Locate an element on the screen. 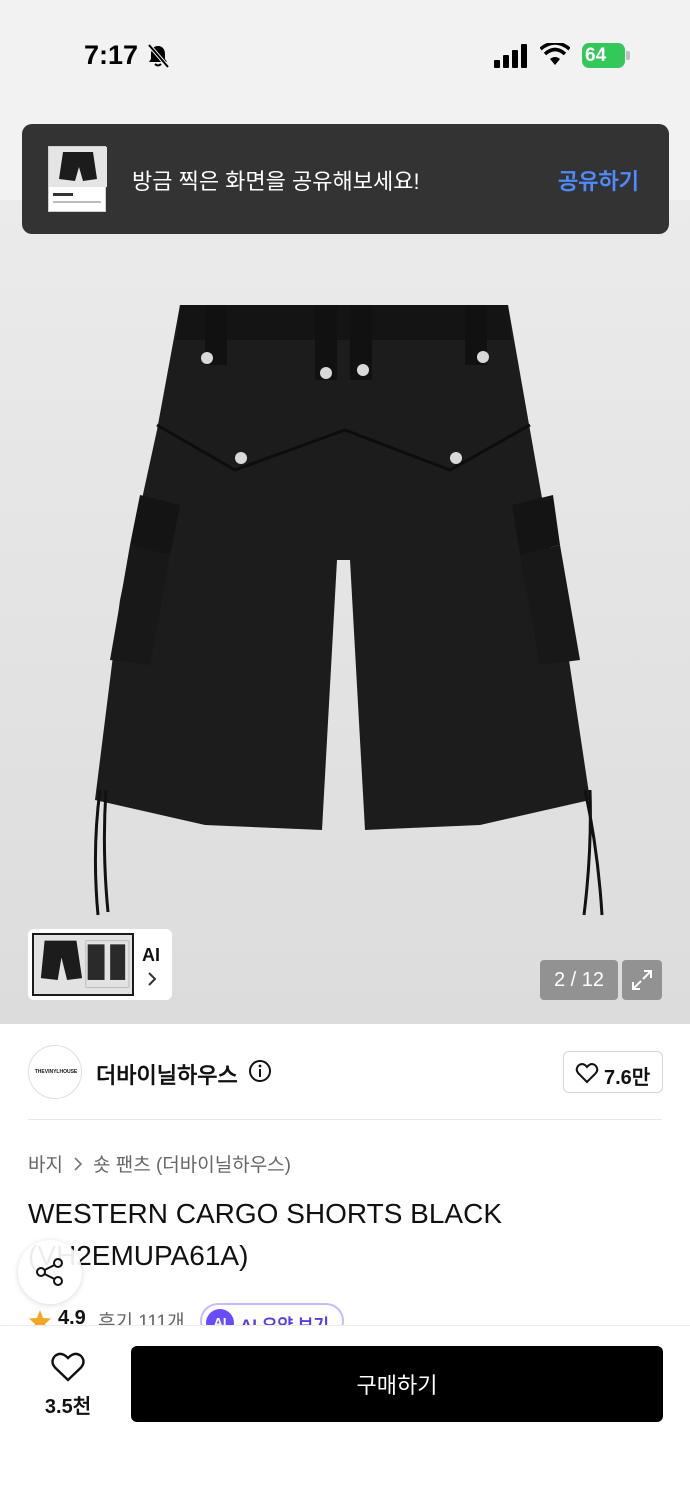 The width and height of the screenshot is (690, 1500). expand-icon is located at coordinates (642, 980).